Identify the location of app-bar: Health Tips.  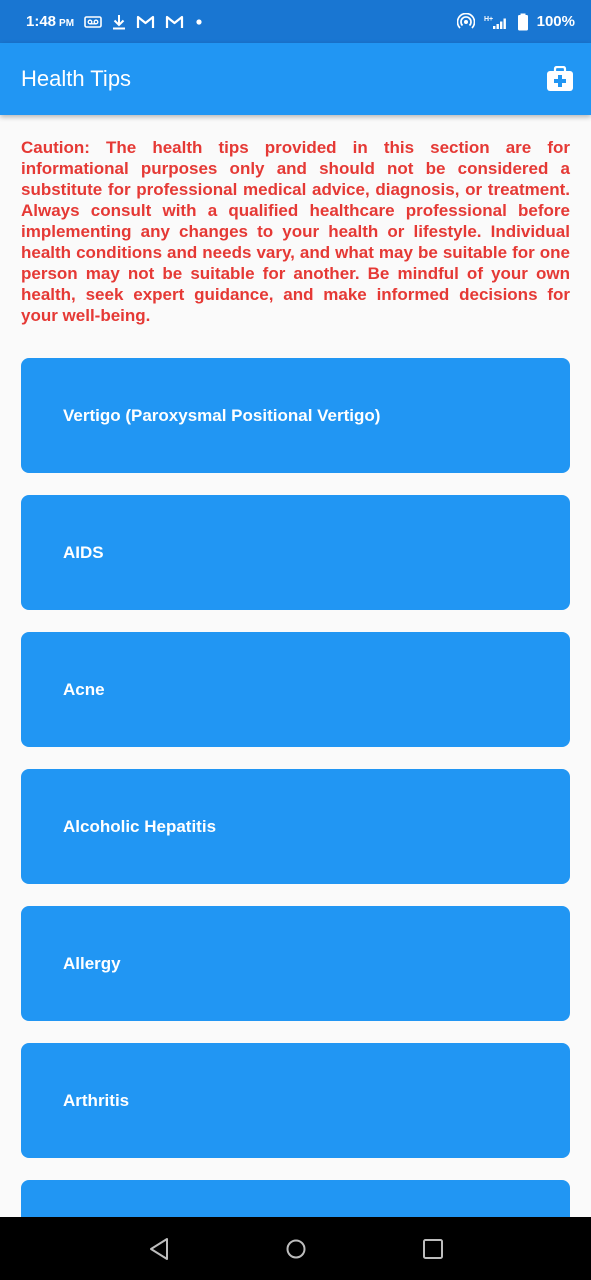
(295, 79).